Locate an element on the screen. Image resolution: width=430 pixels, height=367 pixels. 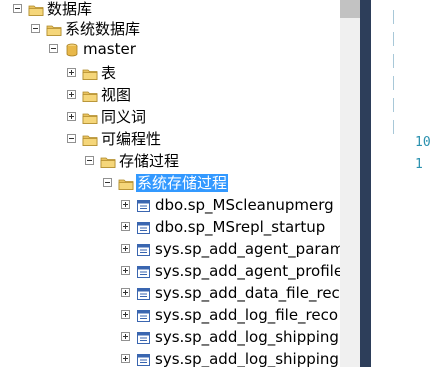
tree-node: sys.sp_add_log_file_reco is located at coordinates (170, 316).